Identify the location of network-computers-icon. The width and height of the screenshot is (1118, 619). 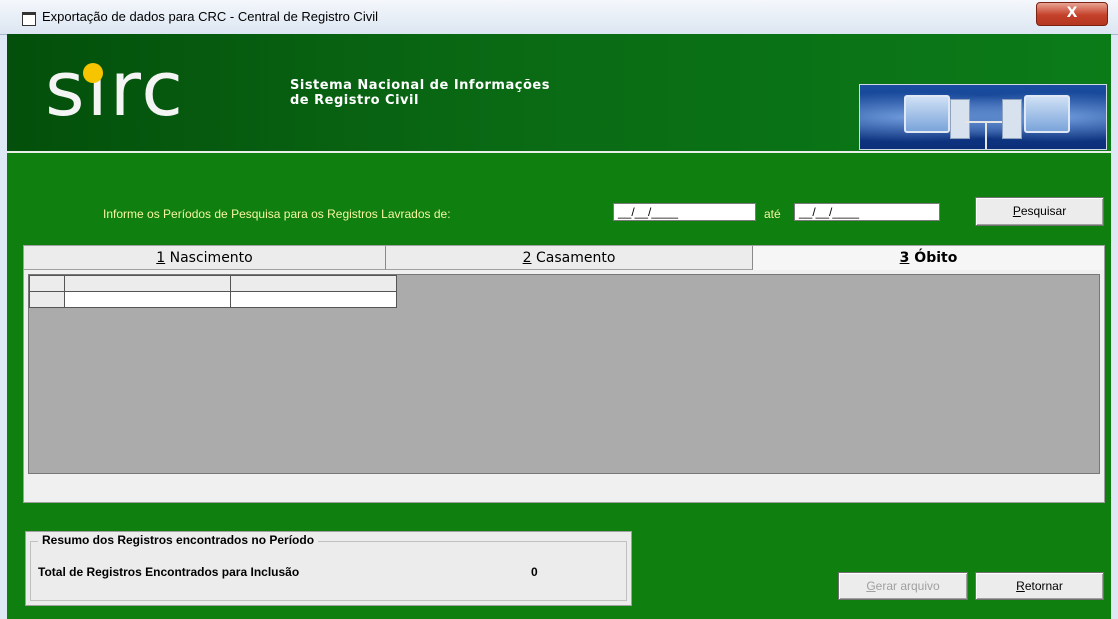
(983, 117).